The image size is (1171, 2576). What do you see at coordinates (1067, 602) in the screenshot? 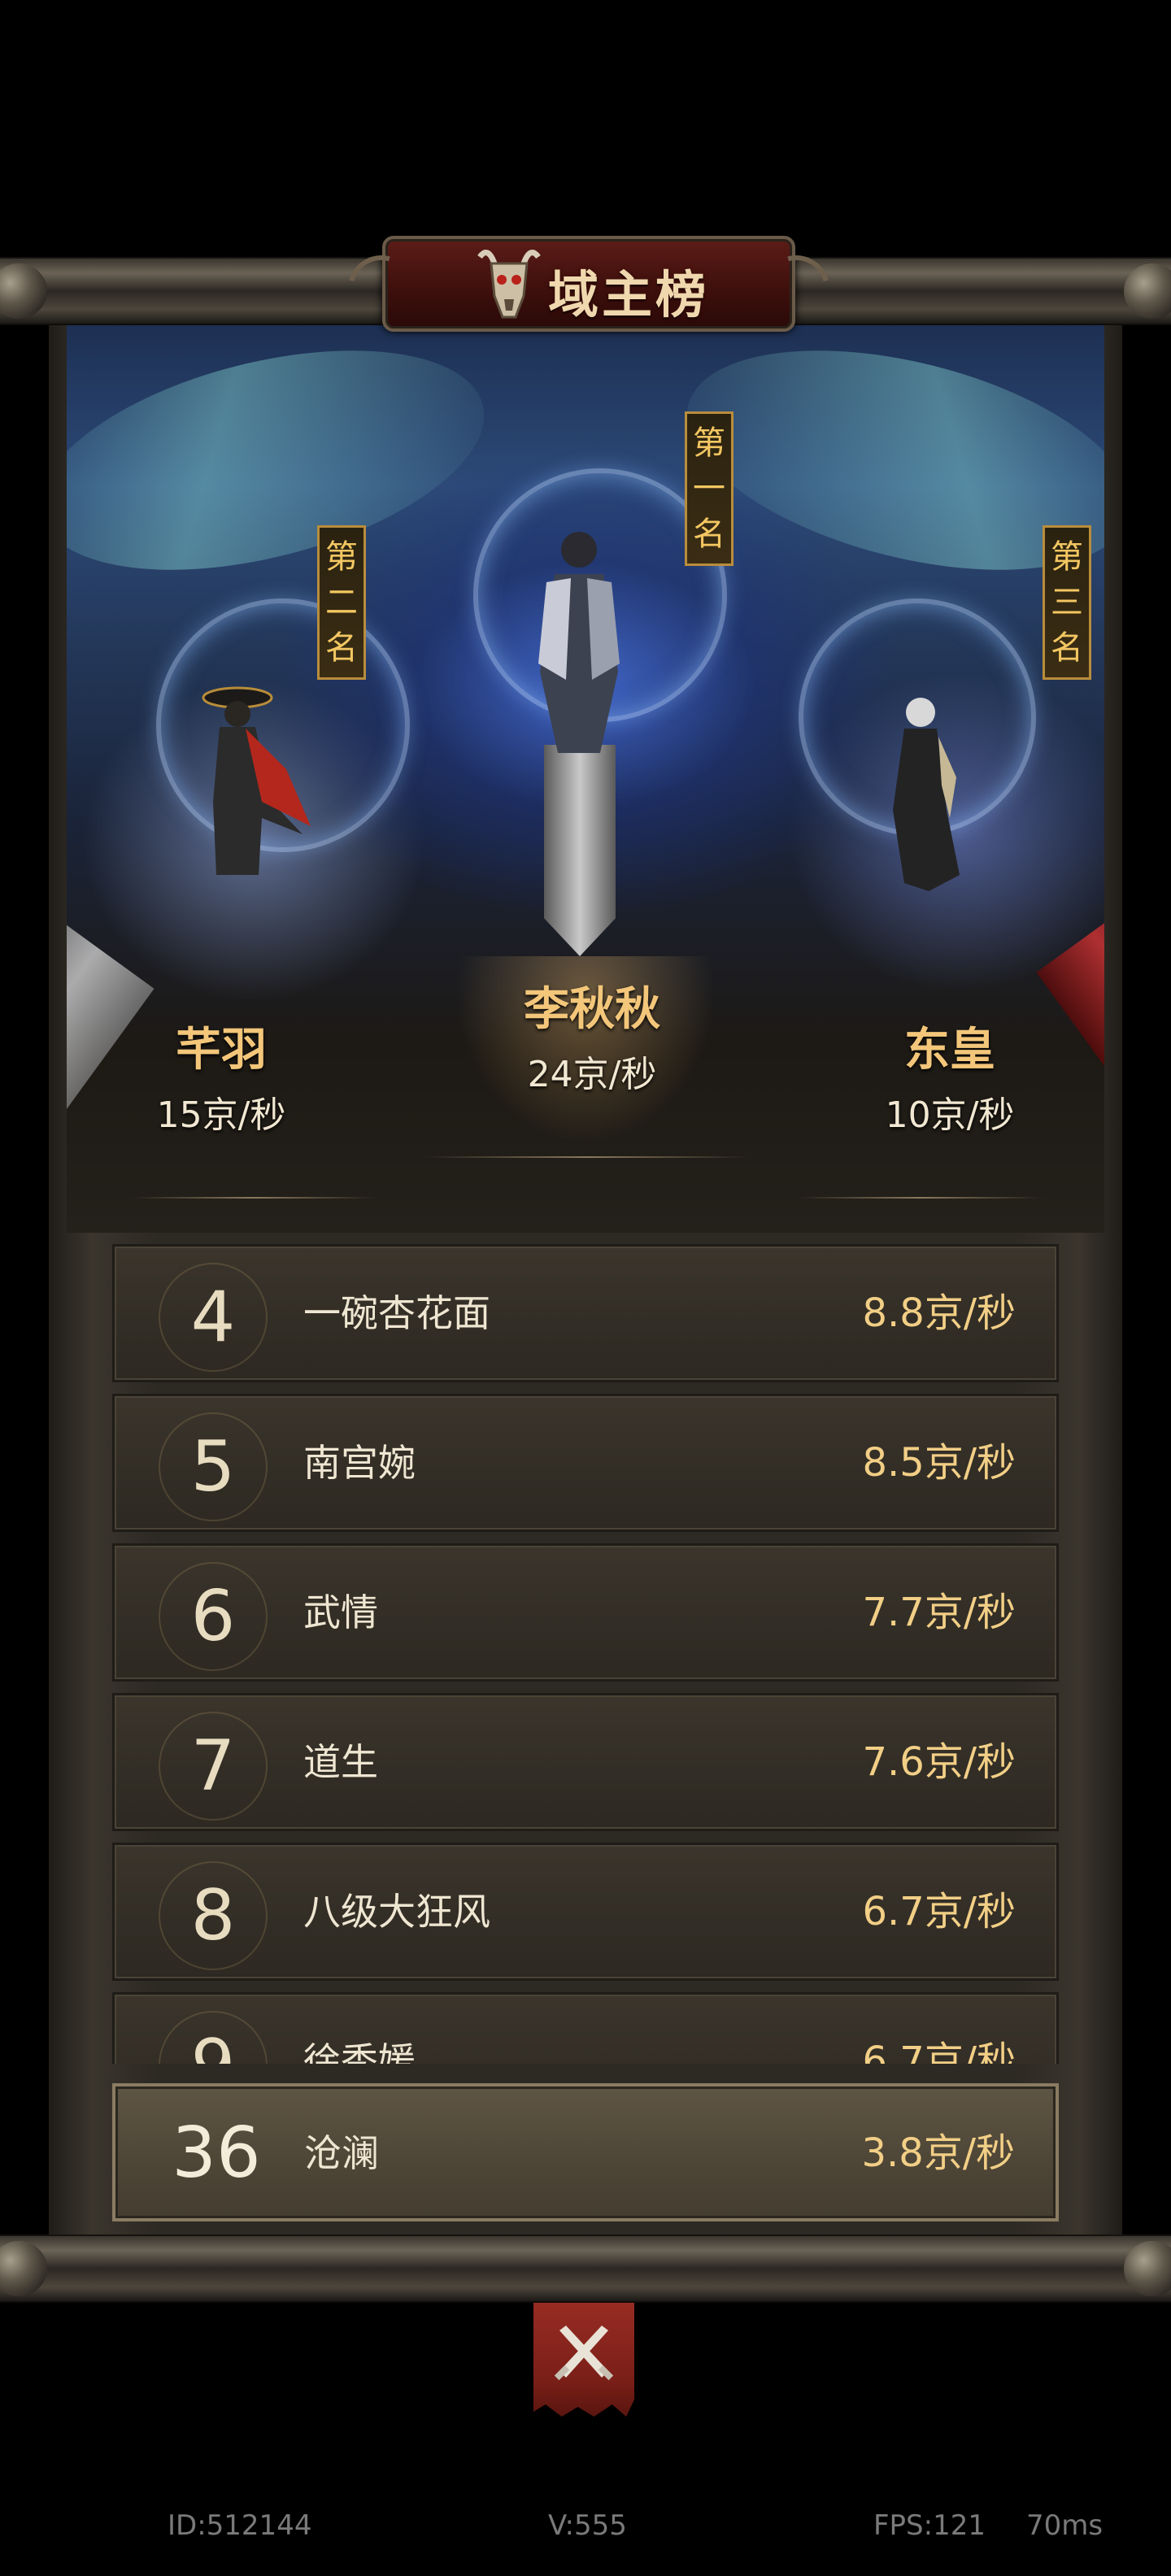
I see `rank-tag-3: 第三名` at bounding box center [1067, 602].